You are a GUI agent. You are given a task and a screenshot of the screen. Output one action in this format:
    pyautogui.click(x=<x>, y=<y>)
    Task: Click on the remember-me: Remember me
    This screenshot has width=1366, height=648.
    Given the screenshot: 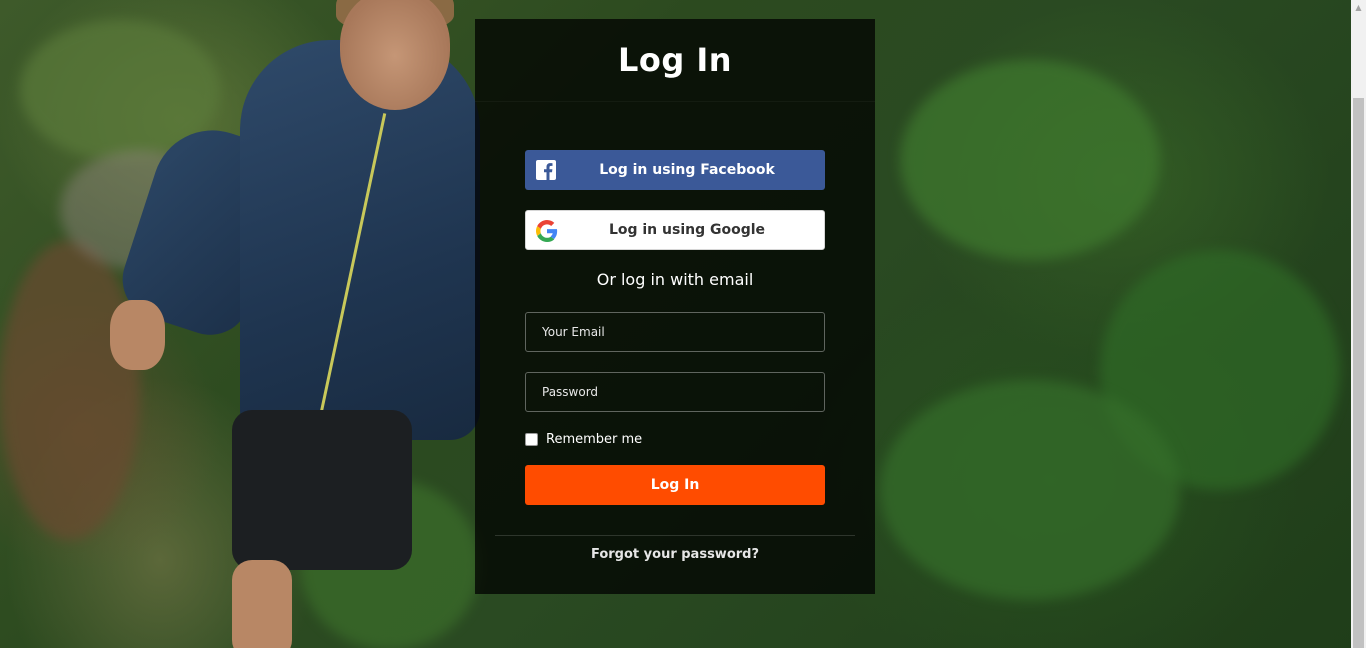 What is the action you would take?
    pyautogui.click(x=583, y=439)
    